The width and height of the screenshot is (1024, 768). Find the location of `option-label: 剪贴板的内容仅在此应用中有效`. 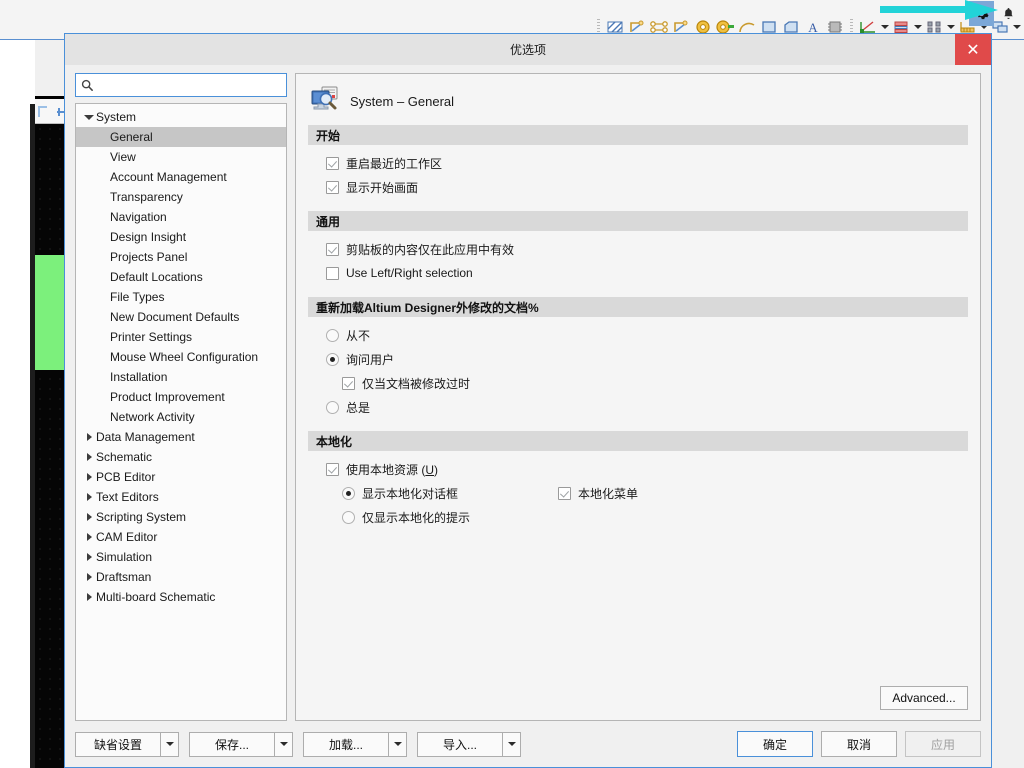

option-label: 剪贴板的内容仅在此应用中有效 is located at coordinates (430, 249).